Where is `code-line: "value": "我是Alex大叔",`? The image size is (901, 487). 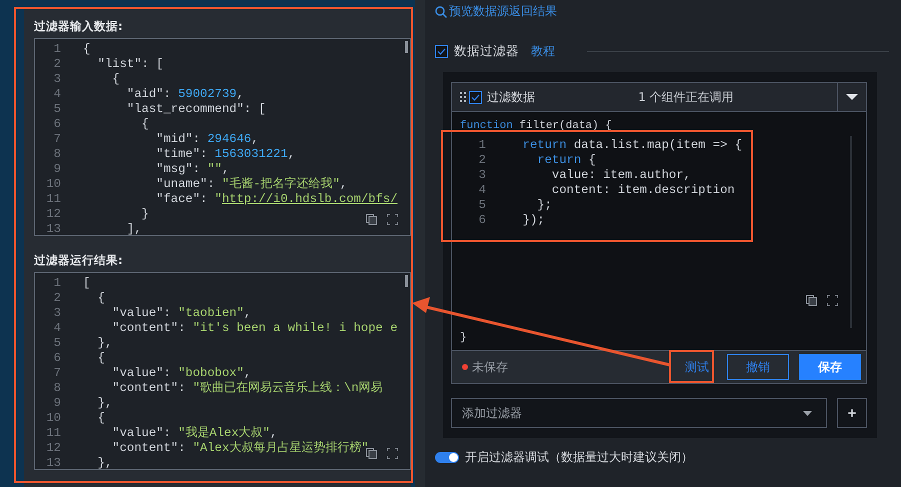
code-line: "value": "我是Alex大叔", is located at coordinates (194, 433).